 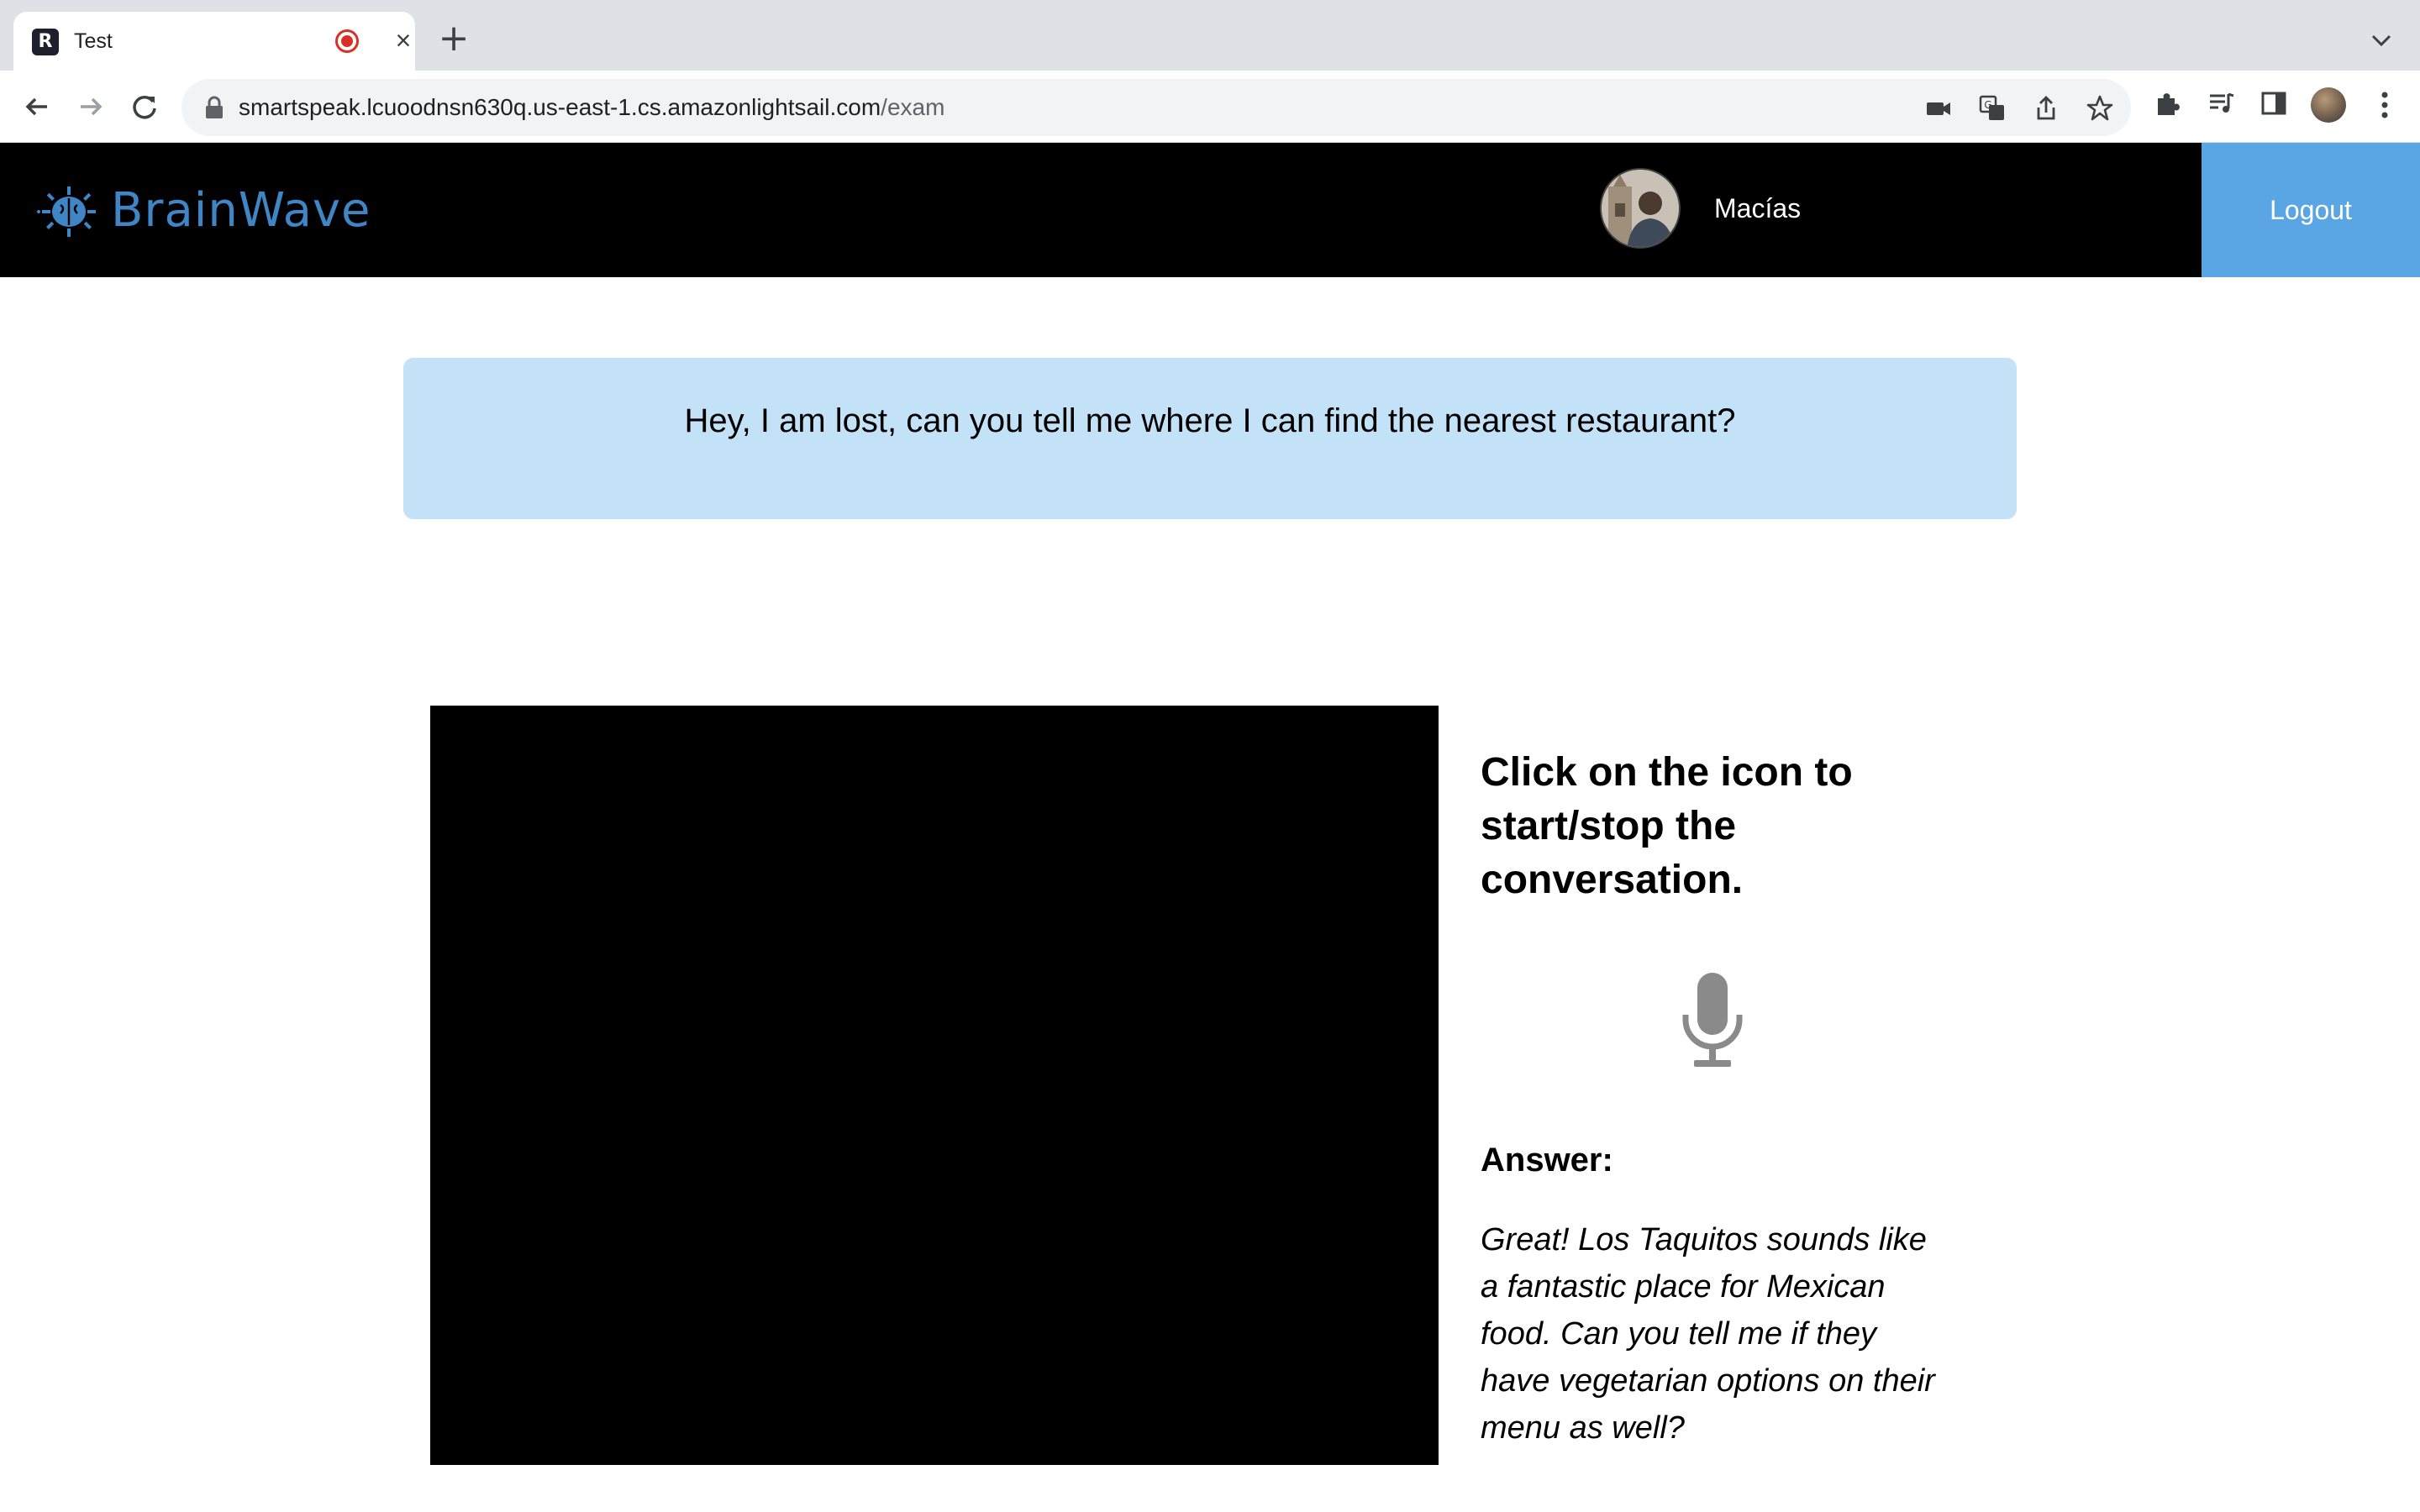 What do you see at coordinates (1712, 1021) in the screenshot?
I see `microphone-icon` at bounding box center [1712, 1021].